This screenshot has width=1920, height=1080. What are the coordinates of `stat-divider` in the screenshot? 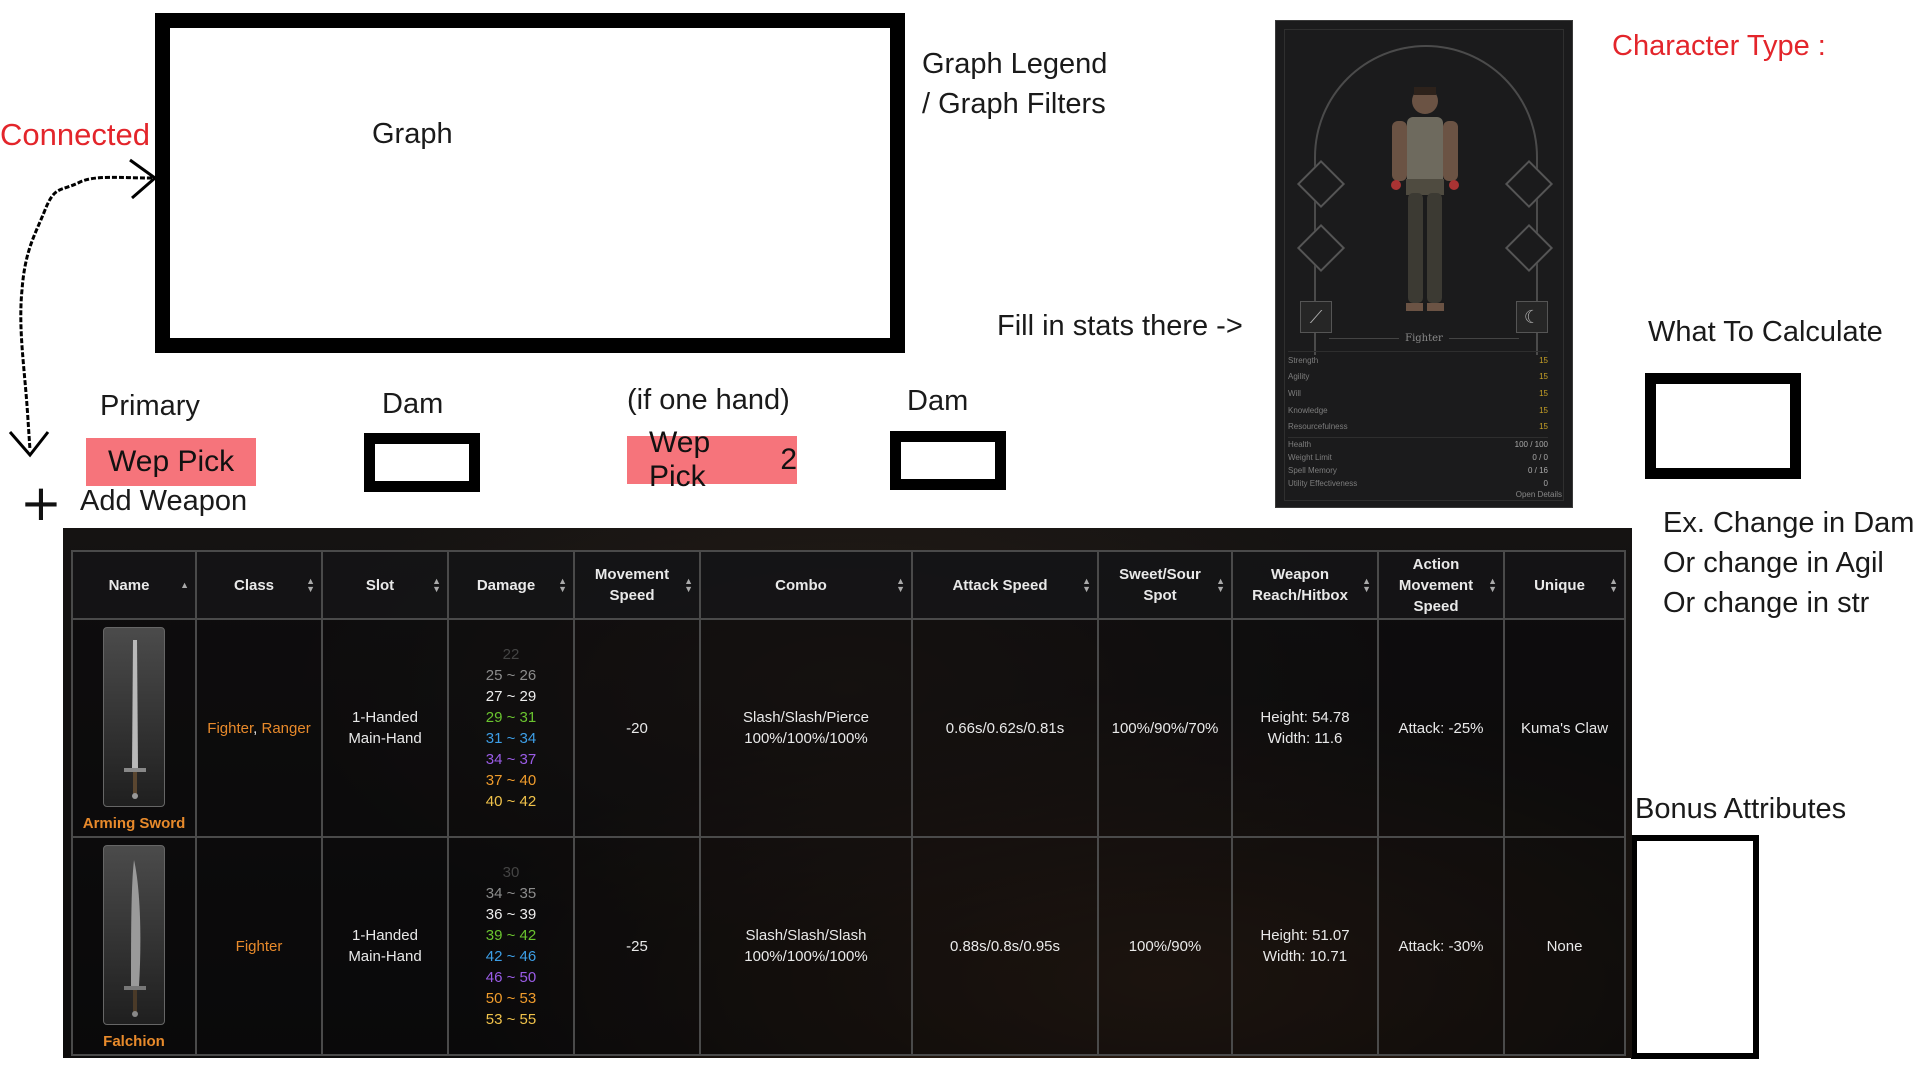 It's located at (1418, 351).